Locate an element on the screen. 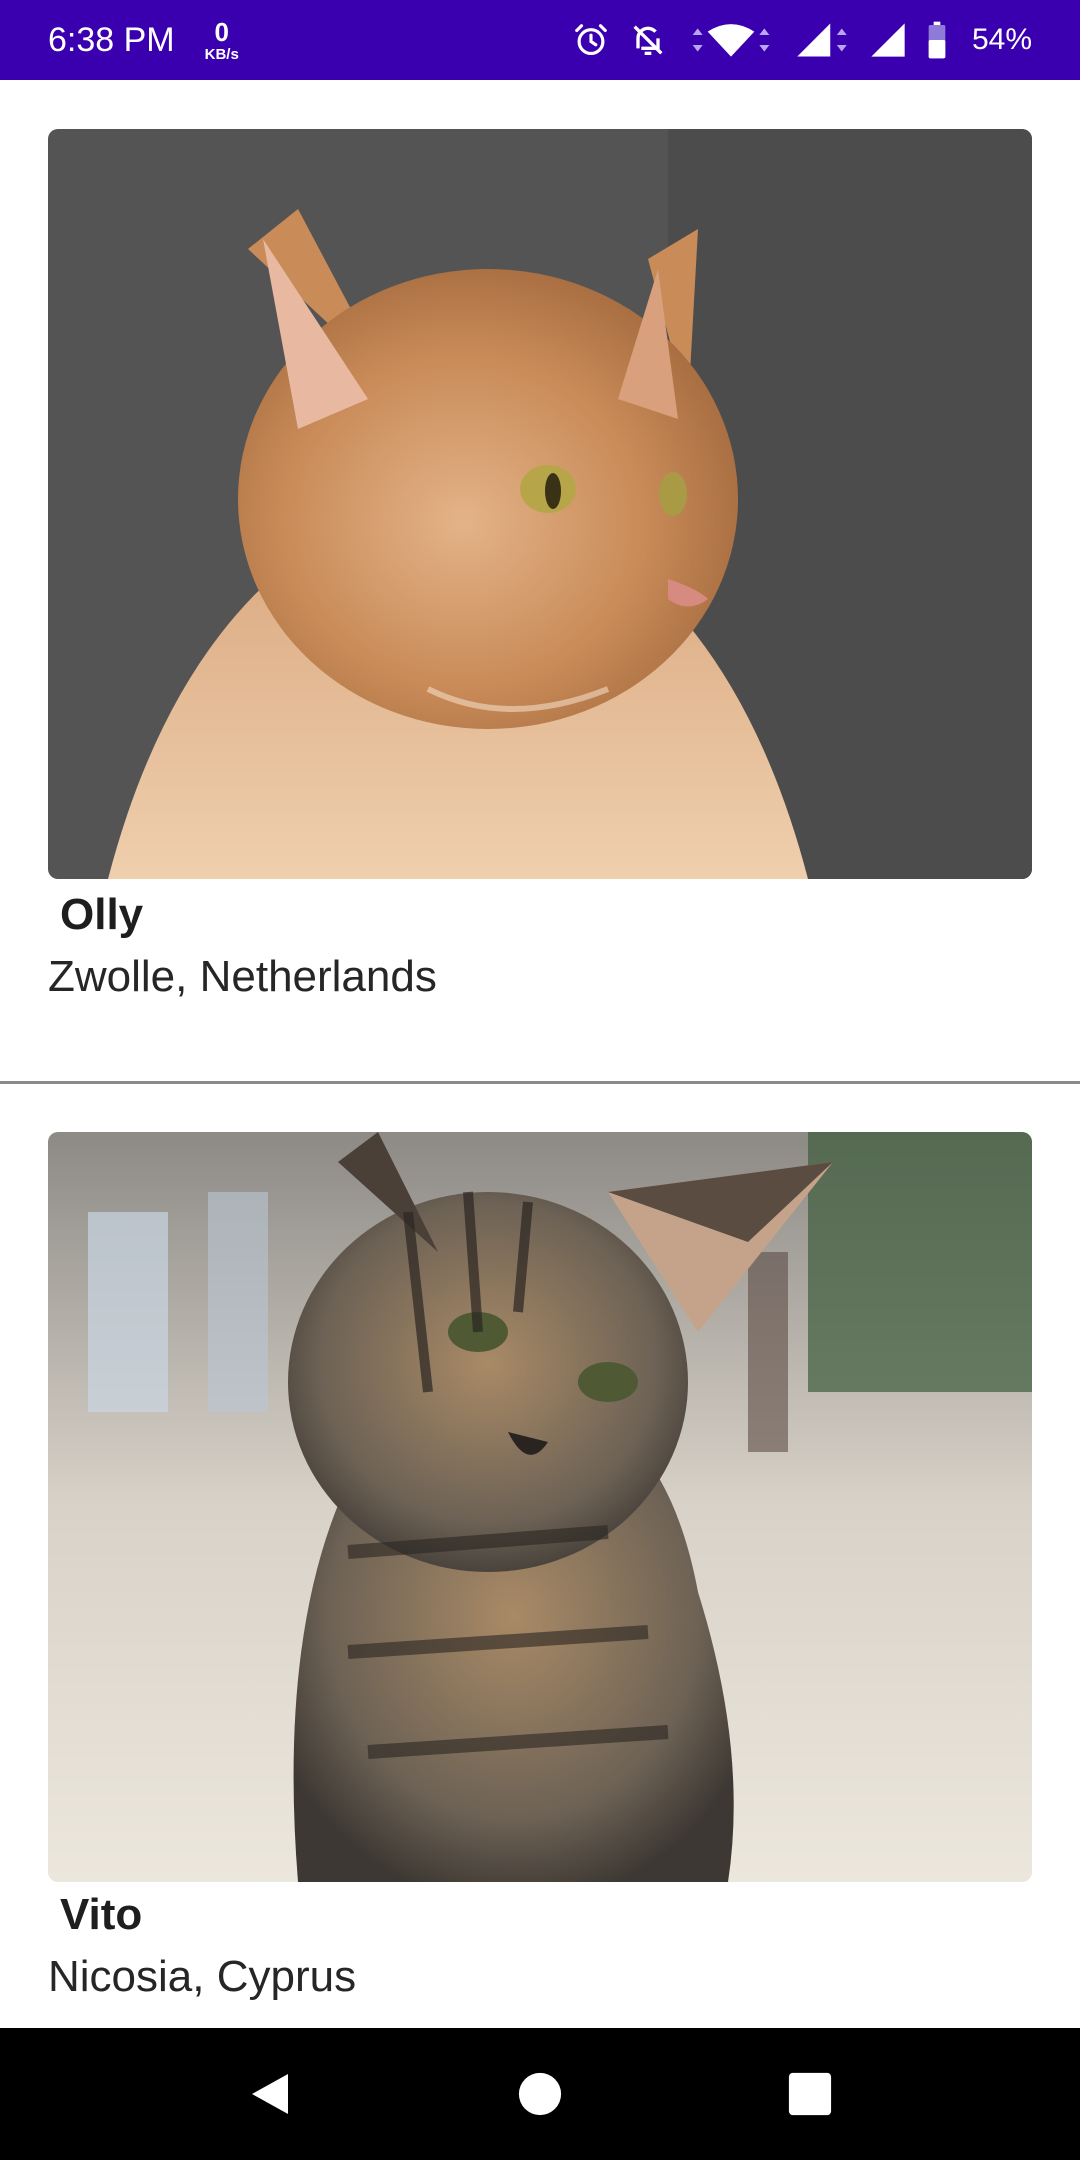 The height and width of the screenshot is (2160, 1080). back-icon is located at coordinates (270, 2094).